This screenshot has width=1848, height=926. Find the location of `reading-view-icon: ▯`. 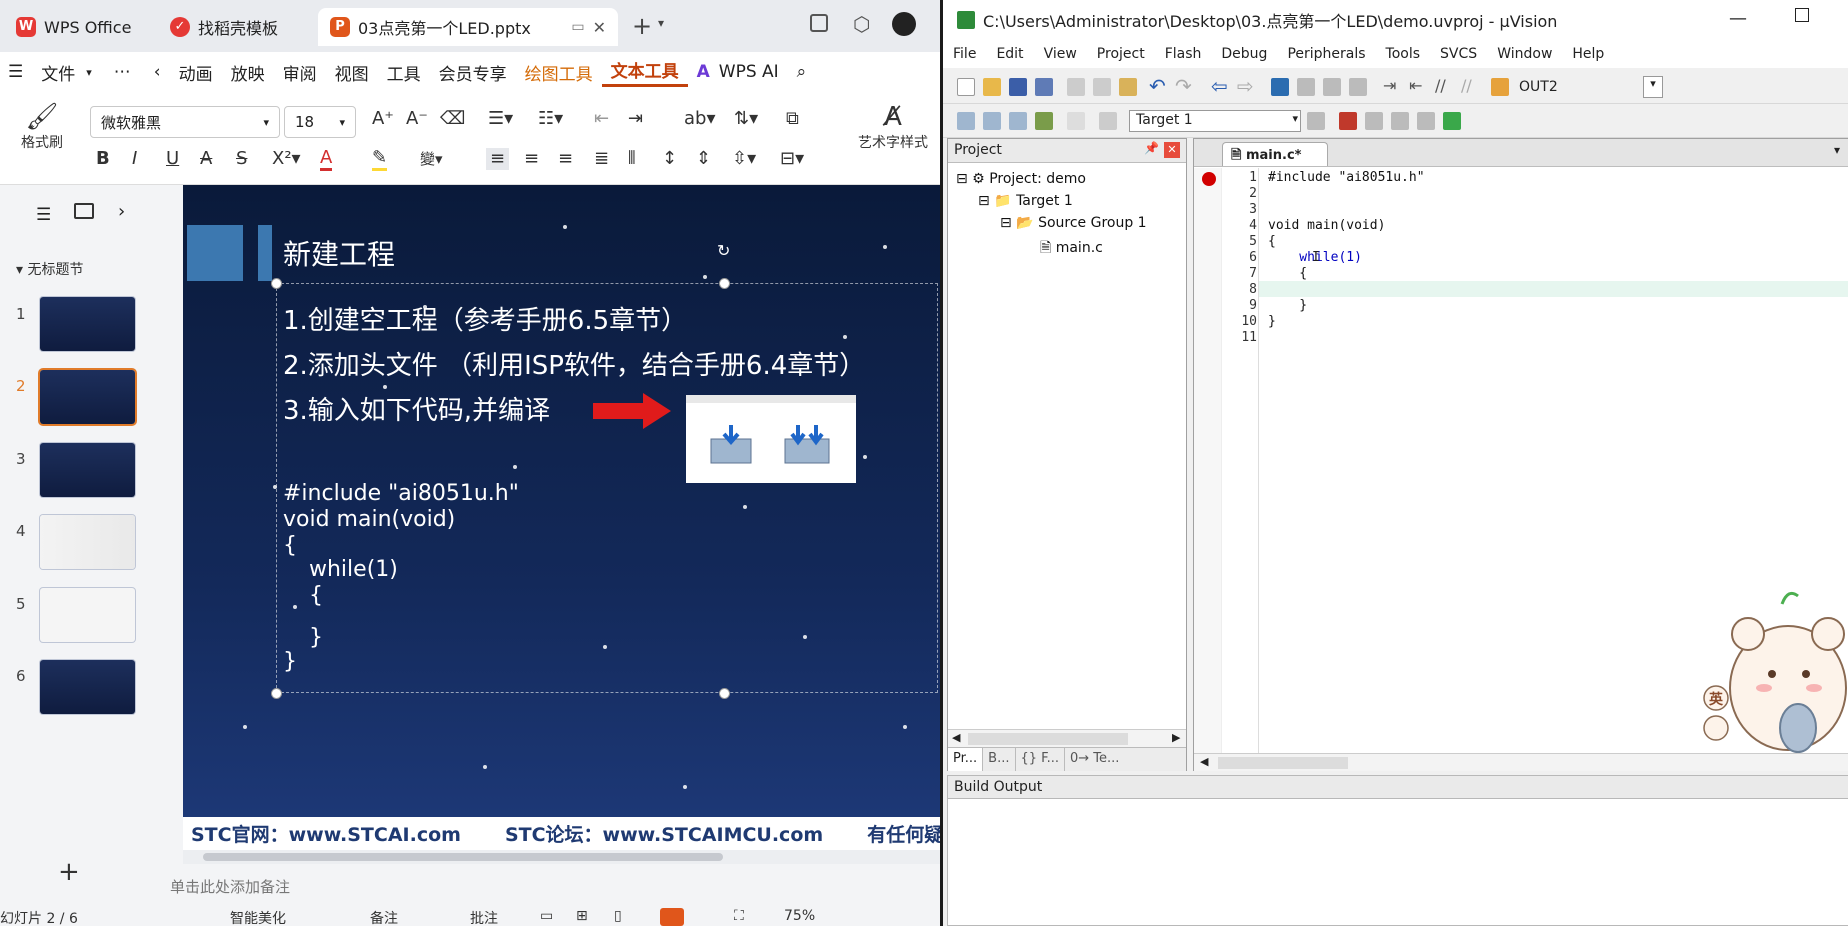

reading-view-icon: ▯ is located at coordinates (618, 916).